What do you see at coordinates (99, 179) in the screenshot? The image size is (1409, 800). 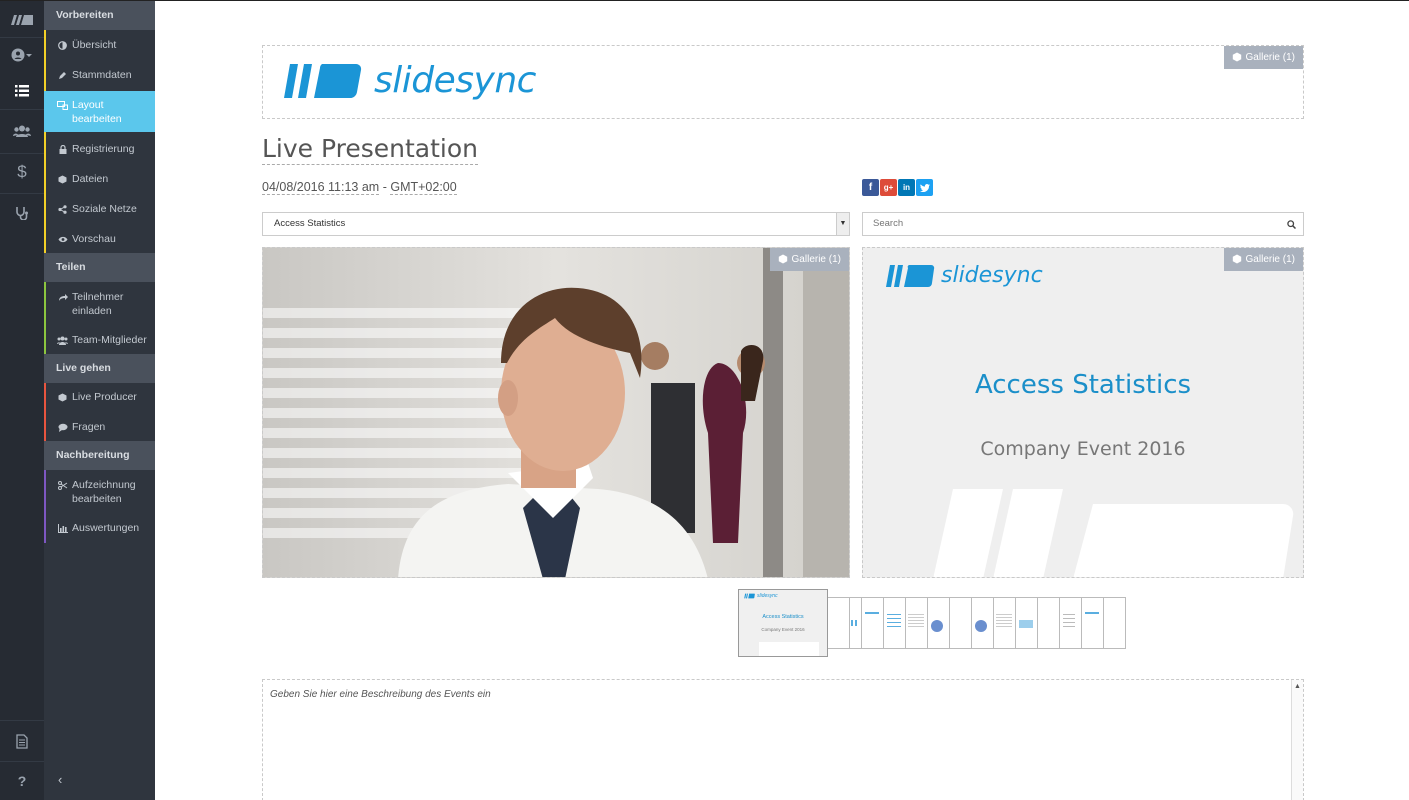 I see `sidebar-item-dateien: Dateien` at bounding box center [99, 179].